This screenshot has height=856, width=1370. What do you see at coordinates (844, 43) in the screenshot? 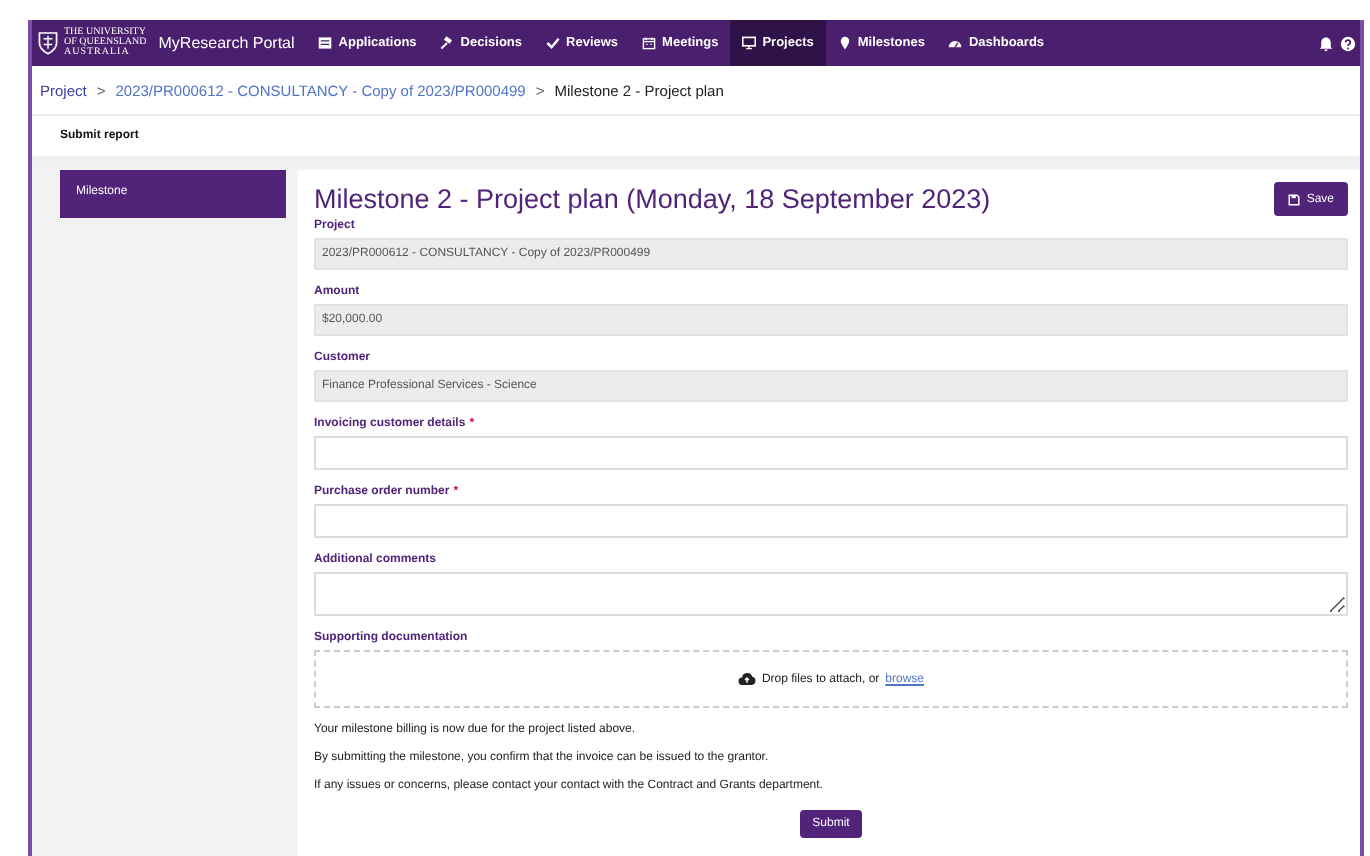
I see `pin-icon` at bounding box center [844, 43].